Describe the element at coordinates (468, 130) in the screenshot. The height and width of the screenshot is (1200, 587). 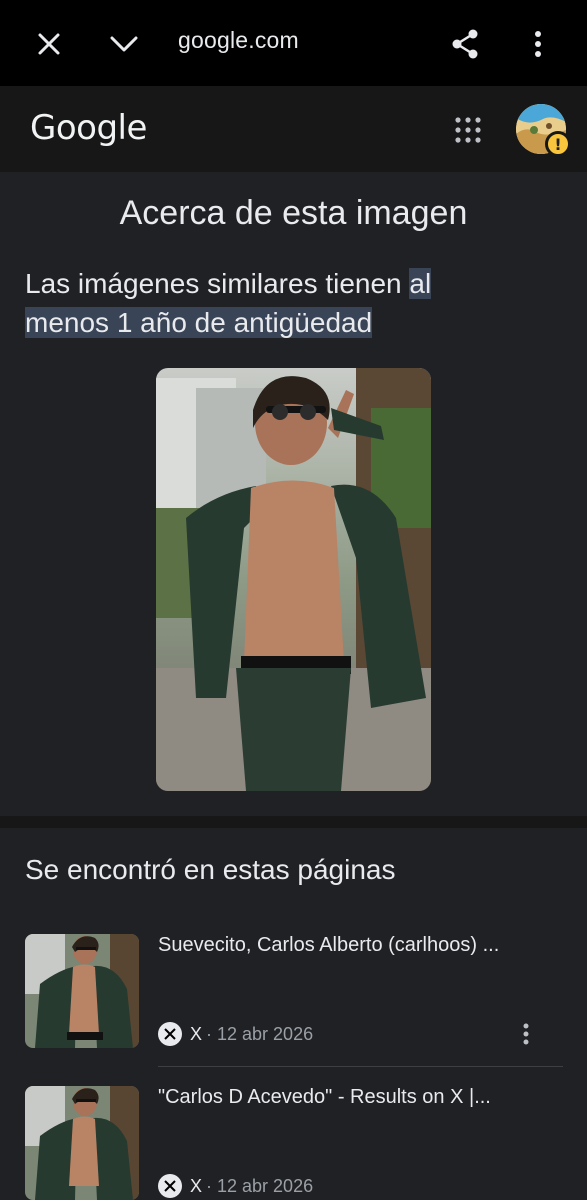
I see `apps-grid-icon` at that location.